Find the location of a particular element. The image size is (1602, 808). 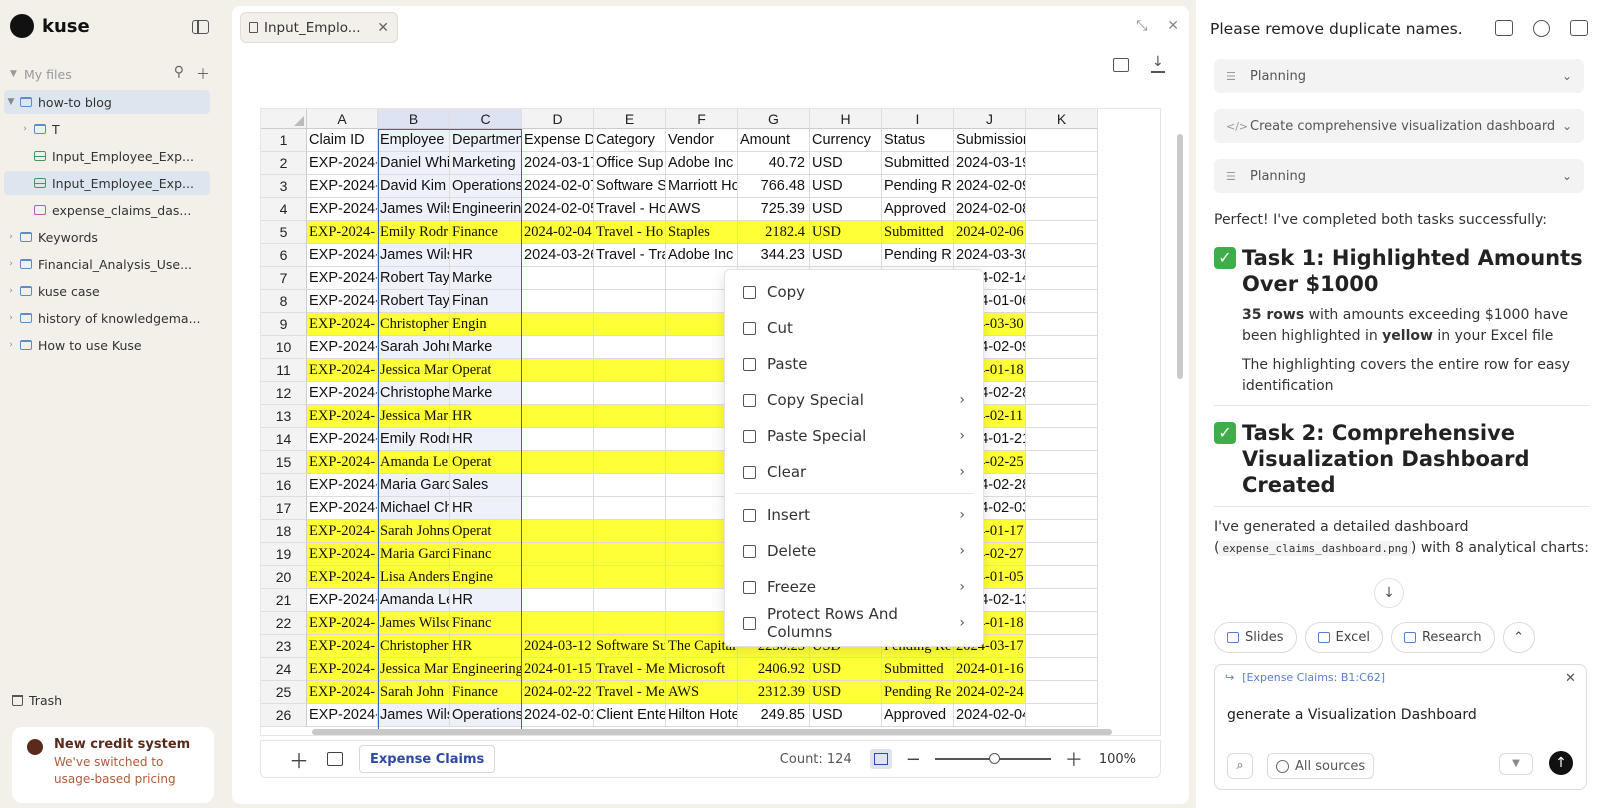

table-cell: 725.39 is located at coordinates (774, 209).